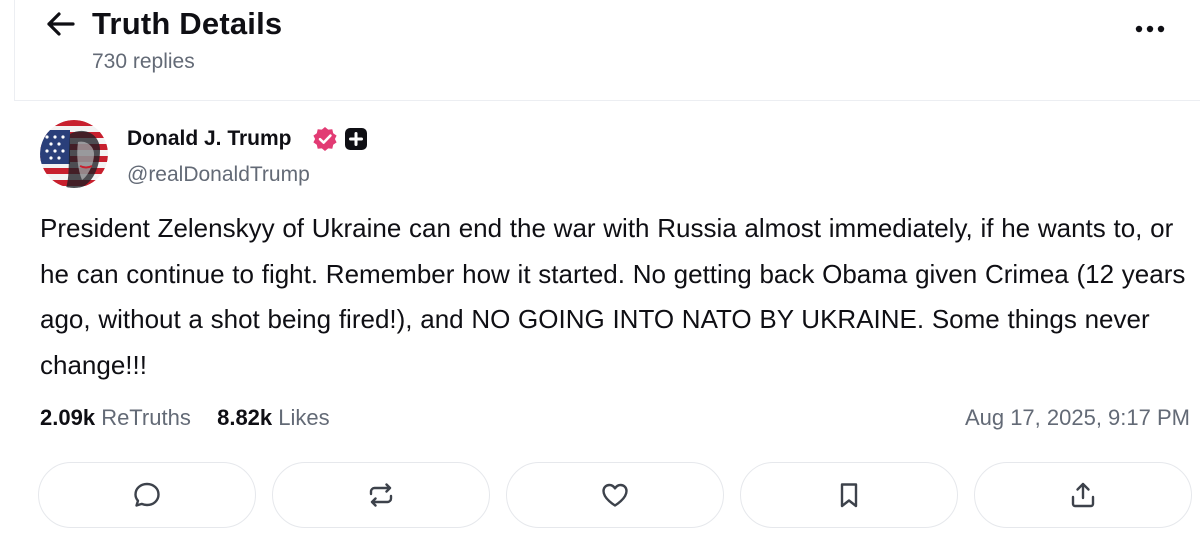 Image resolution: width=1200 pixels, height=535 pixels. What do you see at coordinates (356, 139) in the screenshot?
I see `plus-badge-icon` at bounding box center [356, 139].